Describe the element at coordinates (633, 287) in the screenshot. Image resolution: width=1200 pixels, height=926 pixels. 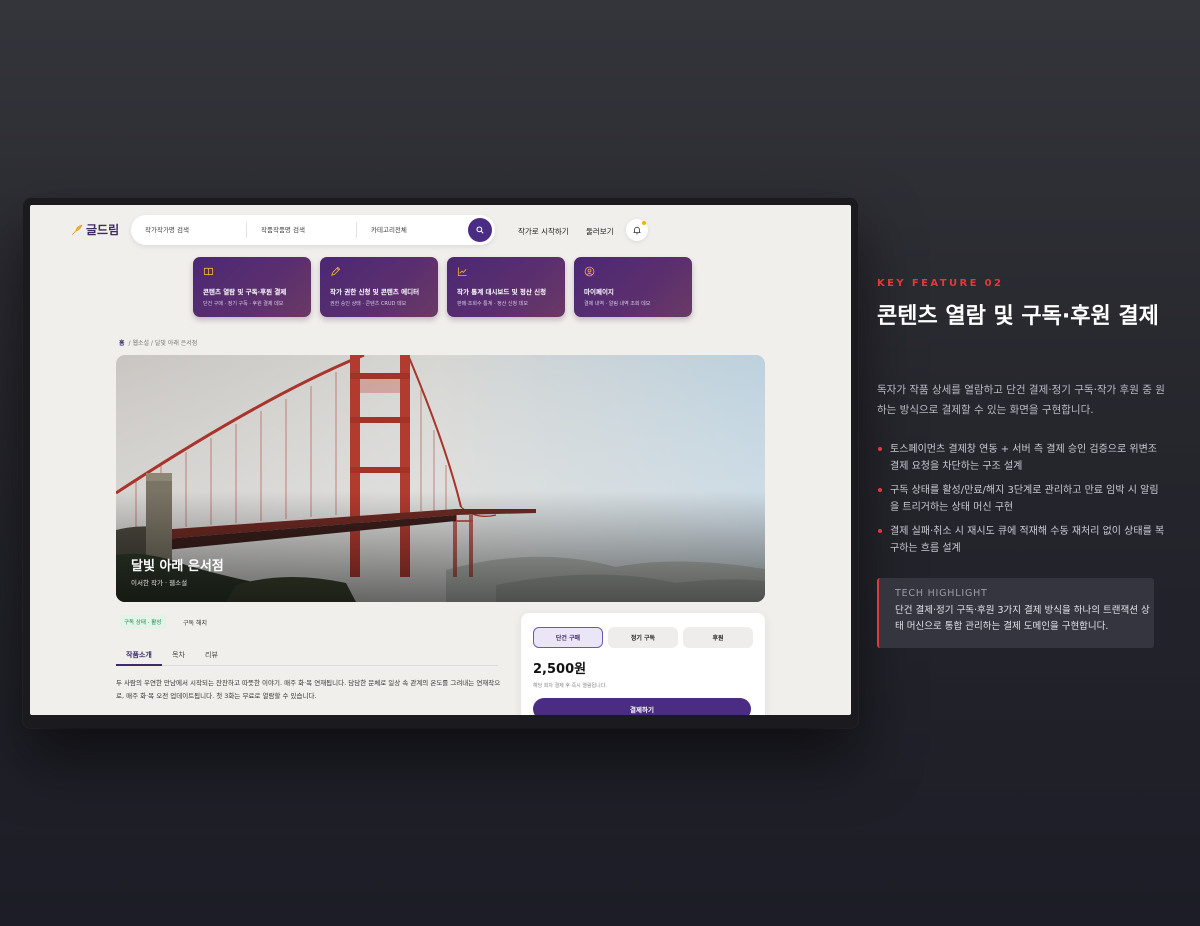
I see `feature-card-mypage: 마이페이지 결제 내역 · 알림 내역 조회 데모` at that location.